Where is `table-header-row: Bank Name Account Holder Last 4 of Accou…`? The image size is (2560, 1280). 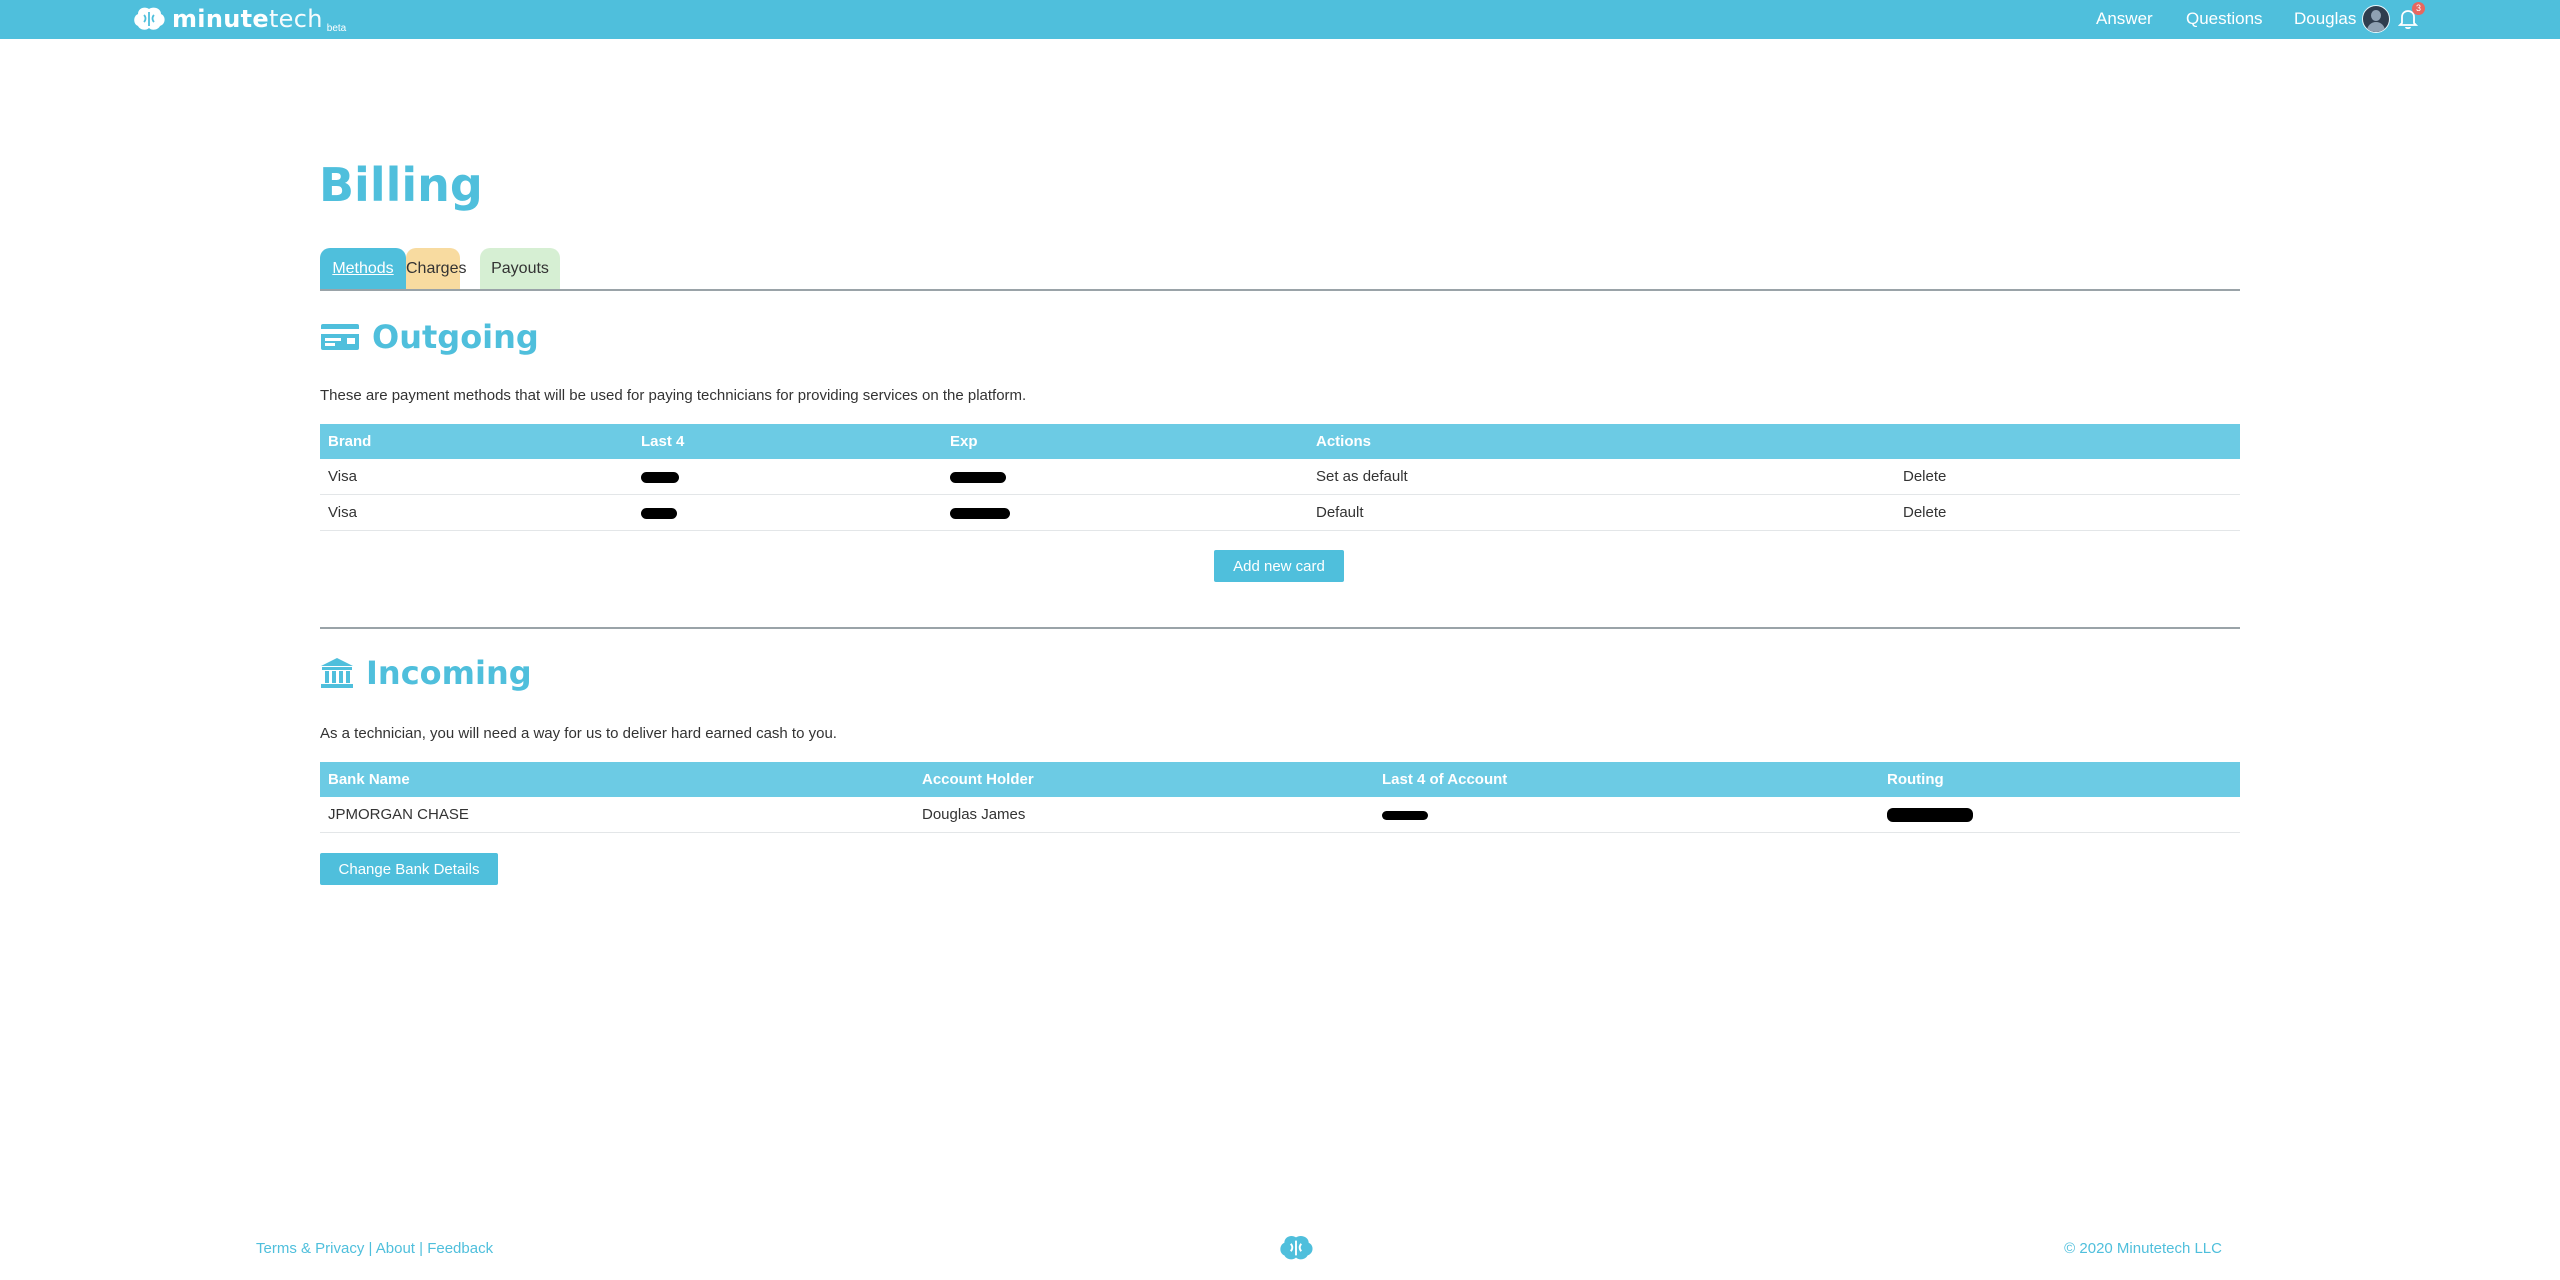
table-header-row: Bank Name Account Holder Last 4 of Accou… is located at coordinates (1280, 779).